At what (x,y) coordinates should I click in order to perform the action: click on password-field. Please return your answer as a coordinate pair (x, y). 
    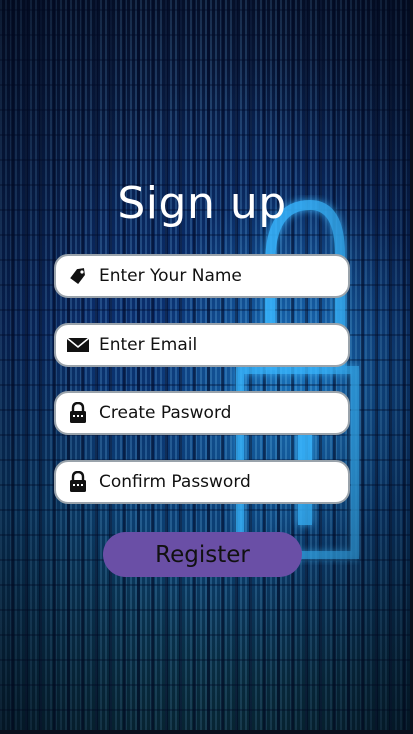
    Looking at the image, I should click on (202, 413).